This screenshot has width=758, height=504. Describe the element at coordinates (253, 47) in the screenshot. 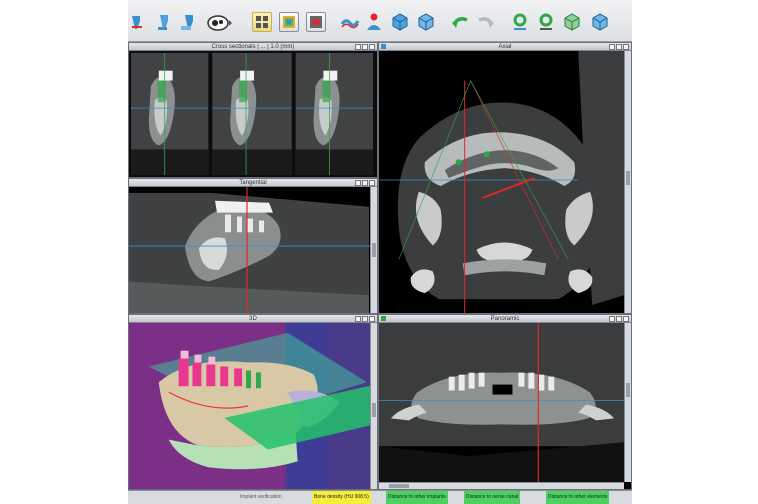

I see `cross-section-panel-title: Cross sectionals | ... | 1.0 (mm)` at that location.